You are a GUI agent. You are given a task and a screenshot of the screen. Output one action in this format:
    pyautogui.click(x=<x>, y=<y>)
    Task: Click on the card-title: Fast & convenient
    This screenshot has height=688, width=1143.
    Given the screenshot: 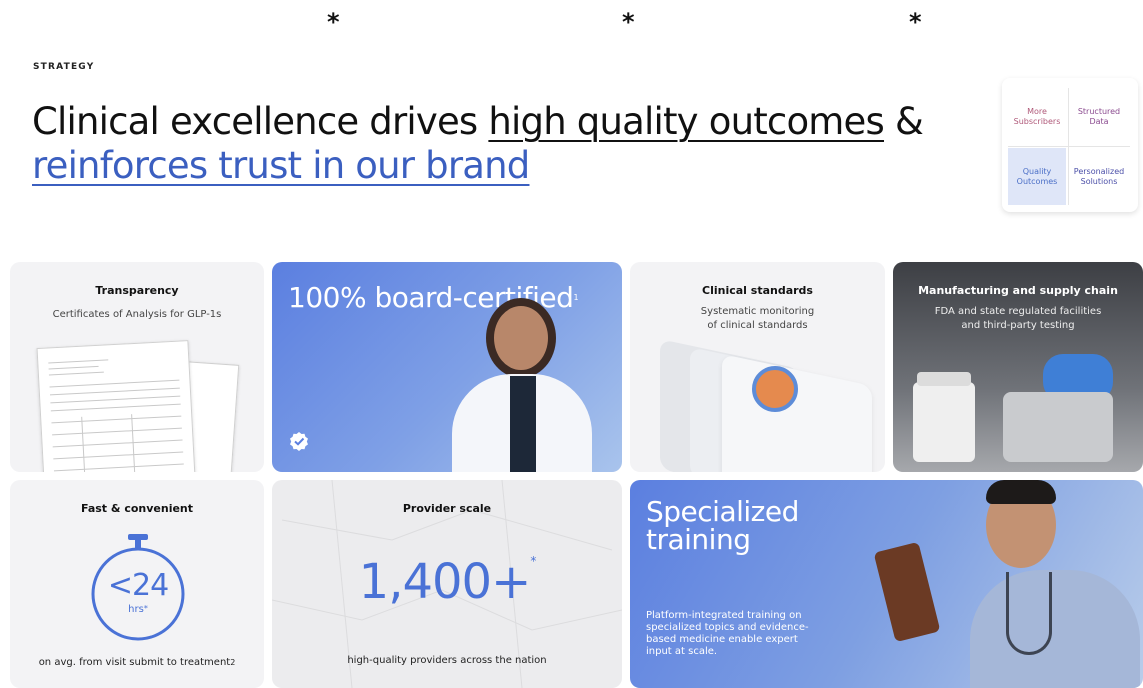 What is the action you would take?
    pyautogui.click(x=137, y=508)
    